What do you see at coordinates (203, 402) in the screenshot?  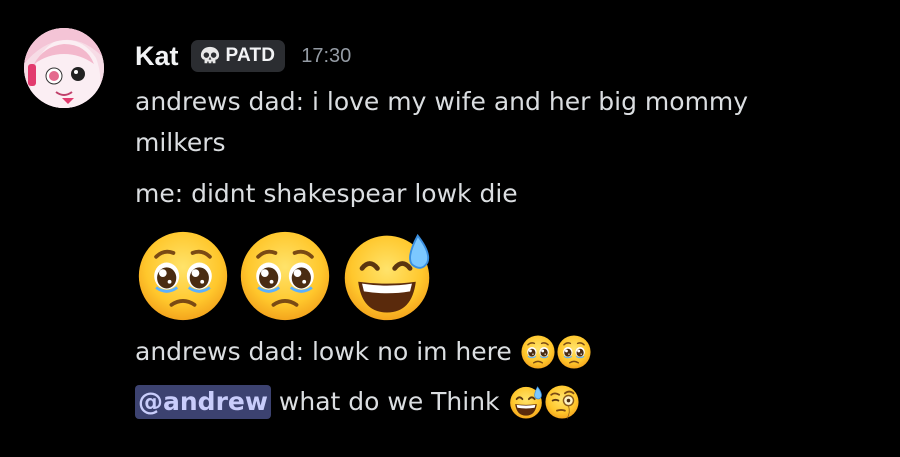 I see `user-mention: @andrew` at bounding box center [203, 402].